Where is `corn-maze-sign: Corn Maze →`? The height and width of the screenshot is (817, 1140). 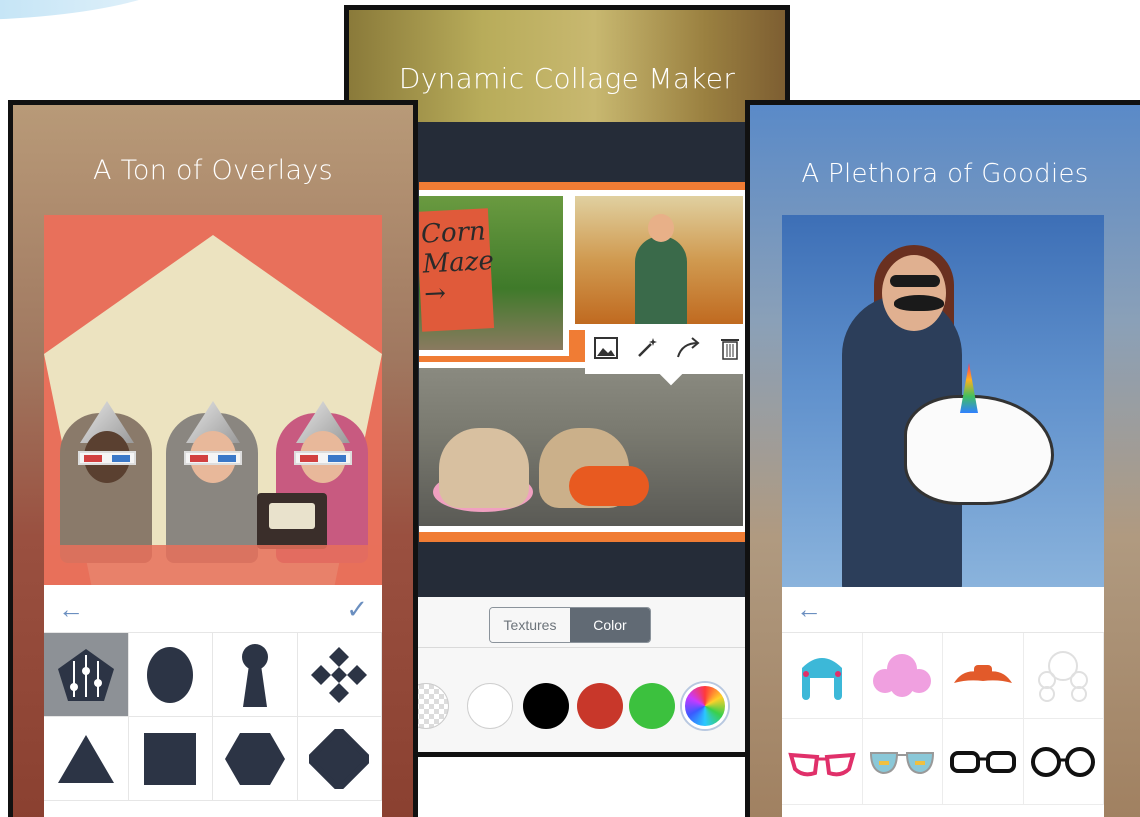
corn-maze-sign: Corn Maze → is located at coordinates (457, 270).